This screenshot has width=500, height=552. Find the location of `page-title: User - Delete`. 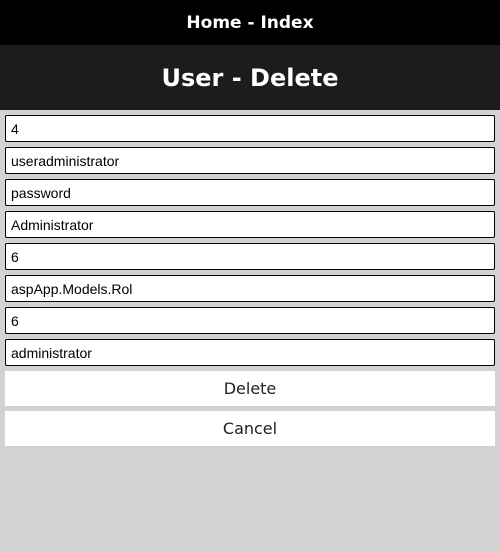

page-title: User - Delete is located at coordinates (250, 77).